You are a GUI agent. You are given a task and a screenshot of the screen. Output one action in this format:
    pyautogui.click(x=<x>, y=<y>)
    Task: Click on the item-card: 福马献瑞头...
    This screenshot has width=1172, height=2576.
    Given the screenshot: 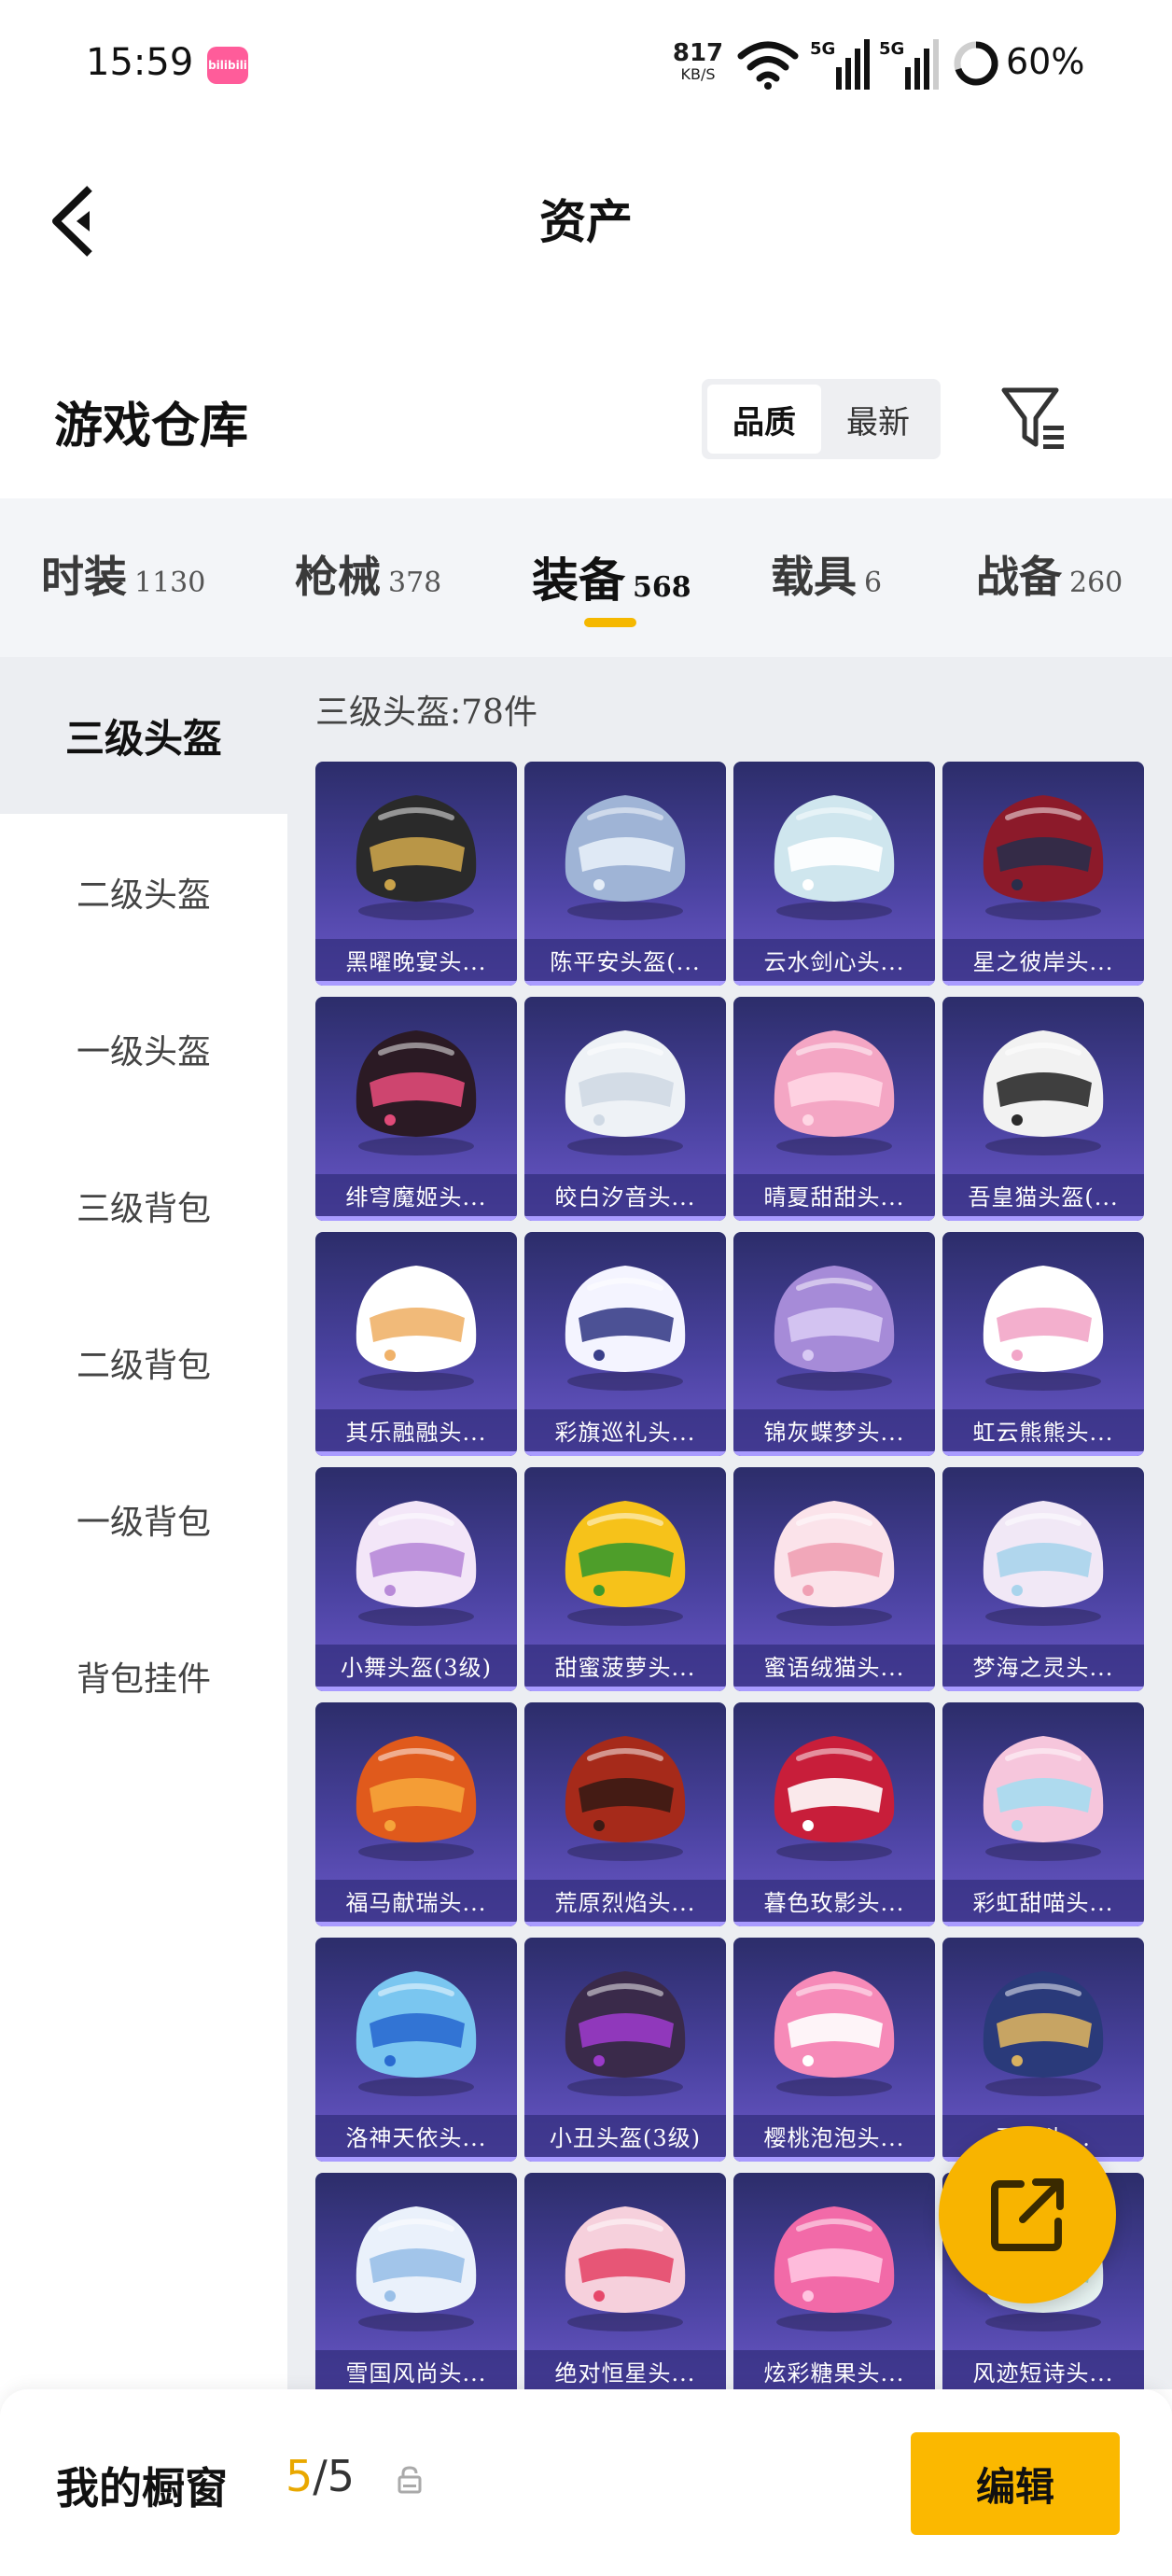 What is the action you would take?
    pyautogui.click(x=416, y=1814)
    